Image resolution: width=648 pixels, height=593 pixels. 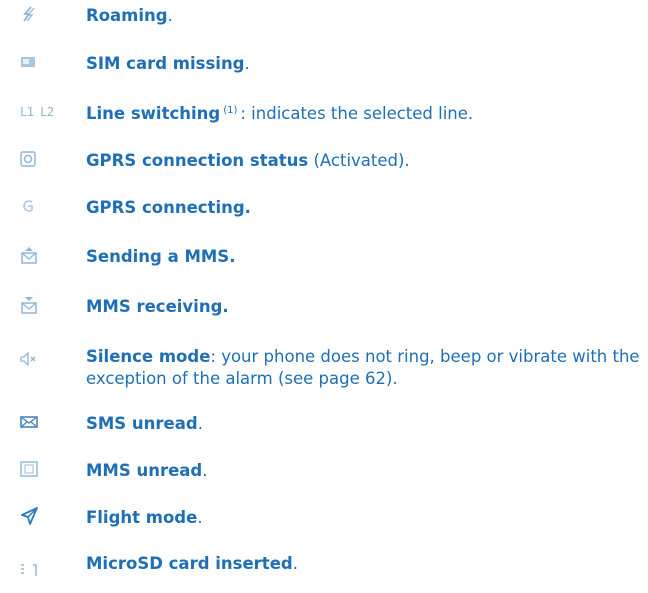 I want to click on item-text: GPRS connecting., so click(x=364, y=208).